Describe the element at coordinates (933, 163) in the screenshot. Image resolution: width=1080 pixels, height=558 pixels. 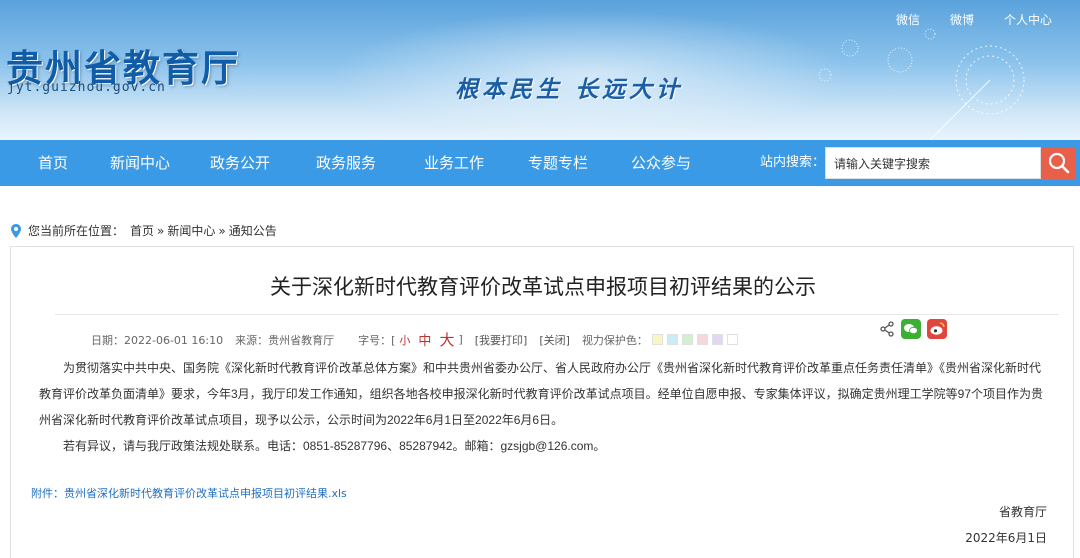
I see `search-input` at that location.